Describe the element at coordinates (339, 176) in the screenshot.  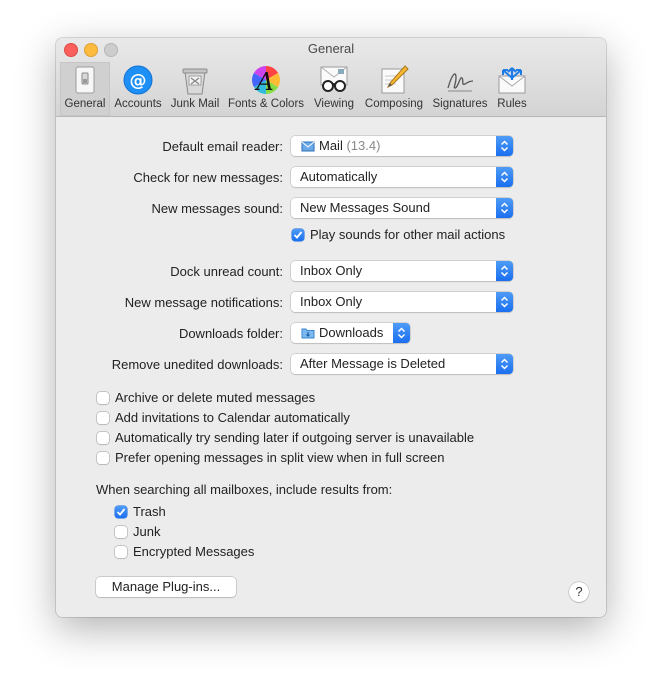
I see `check-messages-value: Automatically` at that location.